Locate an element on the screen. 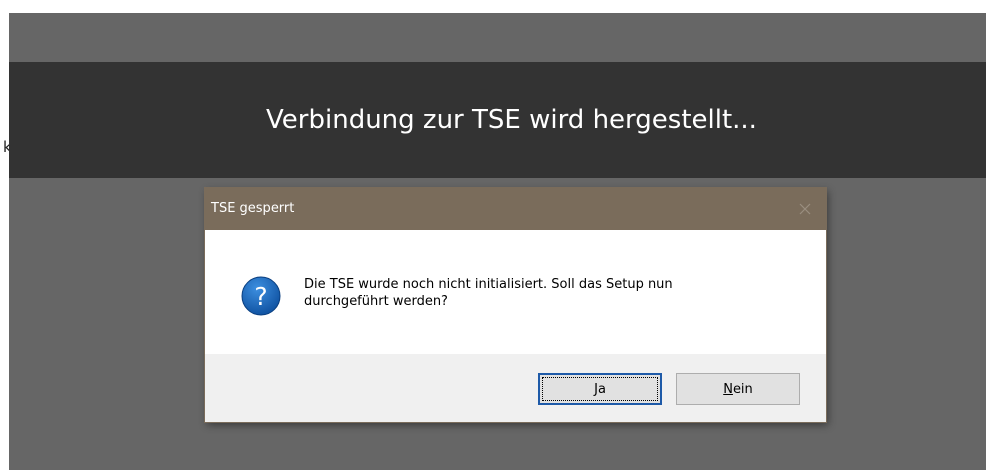 Image resolution: width=986 pixels, height=470 pixels. no-button: Nein is located at coordinates (738, 389).